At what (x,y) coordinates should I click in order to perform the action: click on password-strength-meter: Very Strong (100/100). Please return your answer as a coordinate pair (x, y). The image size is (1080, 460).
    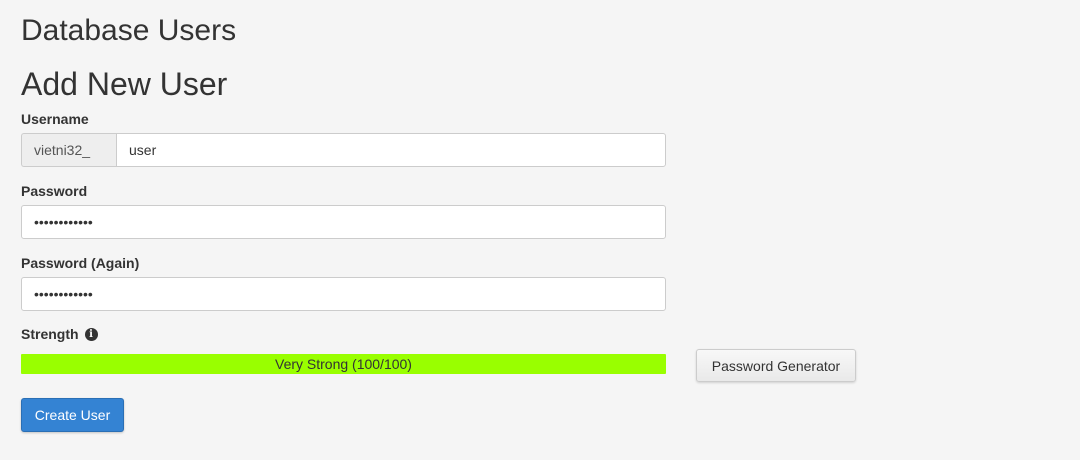
    Looking at the image, I should click on (343, 364).